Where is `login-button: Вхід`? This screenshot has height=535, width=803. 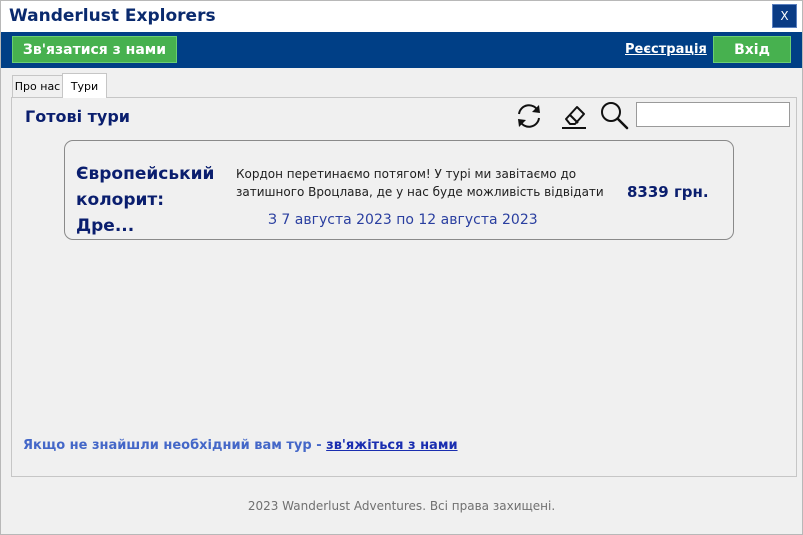
login-button: Вхід is located at coordinates (752, 49).